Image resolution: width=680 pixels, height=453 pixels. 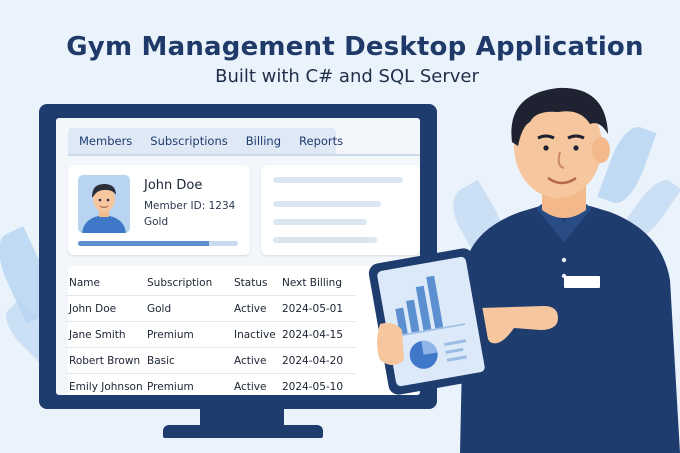 I want to click on cell-next-billing: 2024-05-01, so click(x=319, y=308).